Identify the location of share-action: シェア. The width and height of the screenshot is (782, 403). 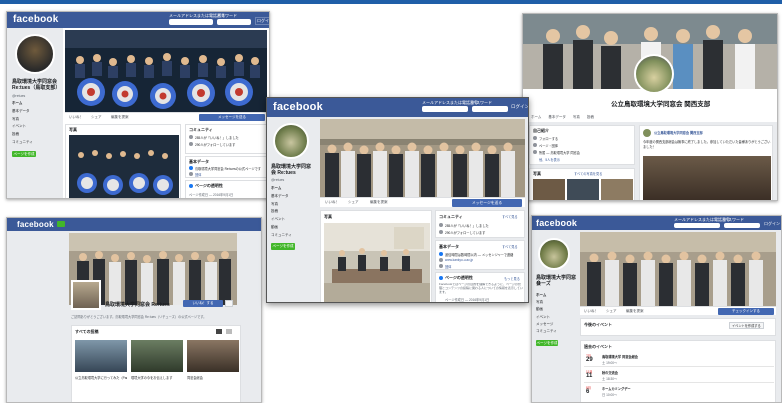
(96, 117).